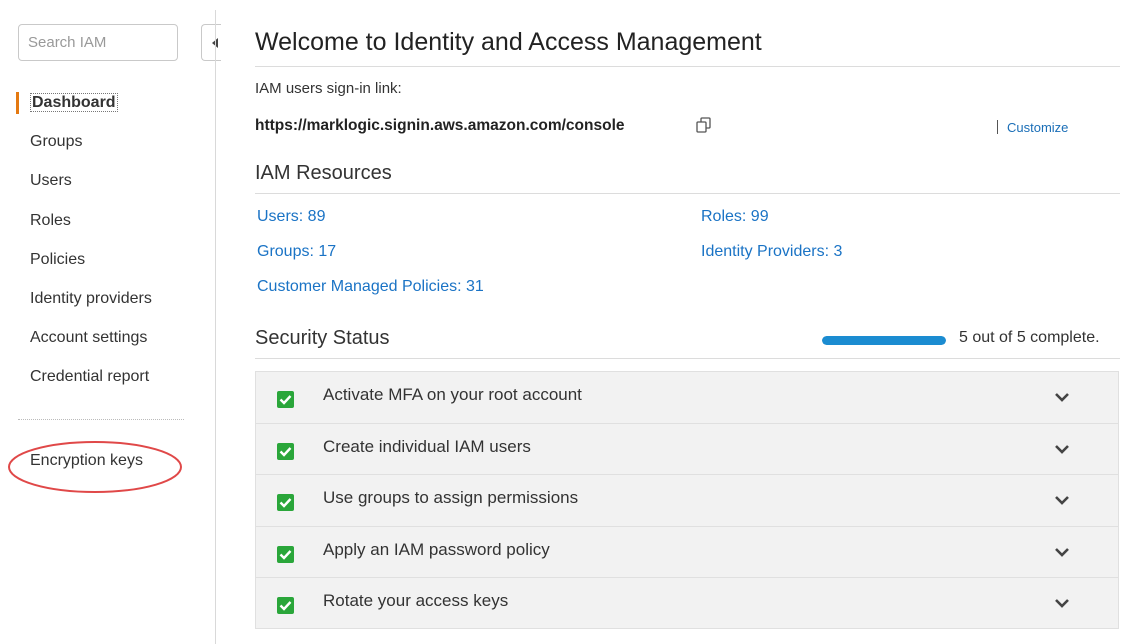 This screenshot has width=1121, height=644. What do you see at coordinates (687, 551) in the screenshot?
I see `checklist-item-password-policy: Apply an IAM password policy` at bounding box center [687, 551].